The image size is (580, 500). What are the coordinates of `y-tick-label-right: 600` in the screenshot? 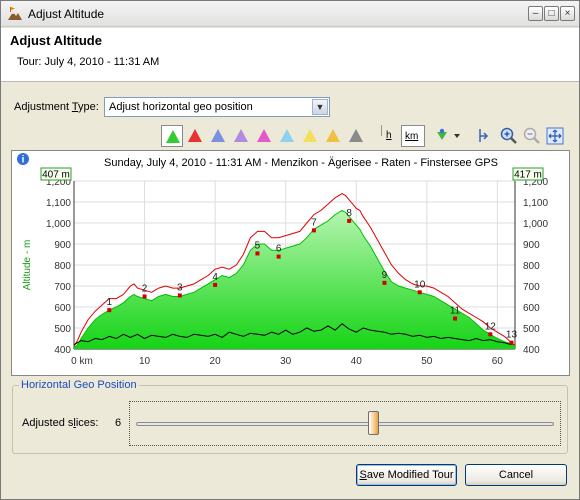 It's located at (531, 308).